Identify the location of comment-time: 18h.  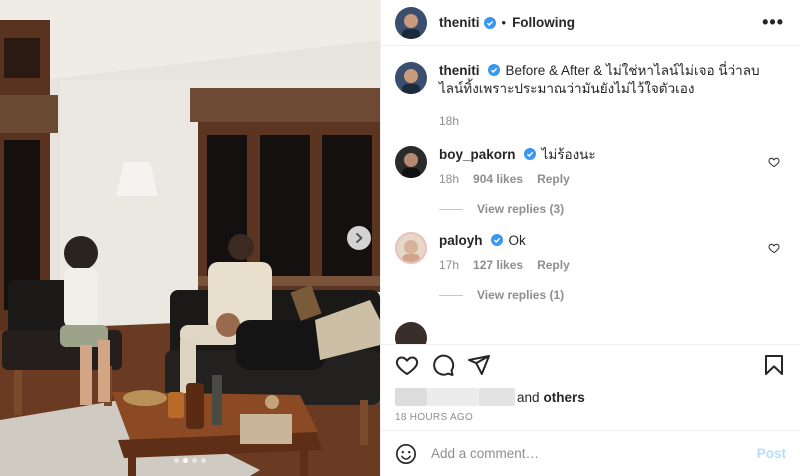
(449, 179).